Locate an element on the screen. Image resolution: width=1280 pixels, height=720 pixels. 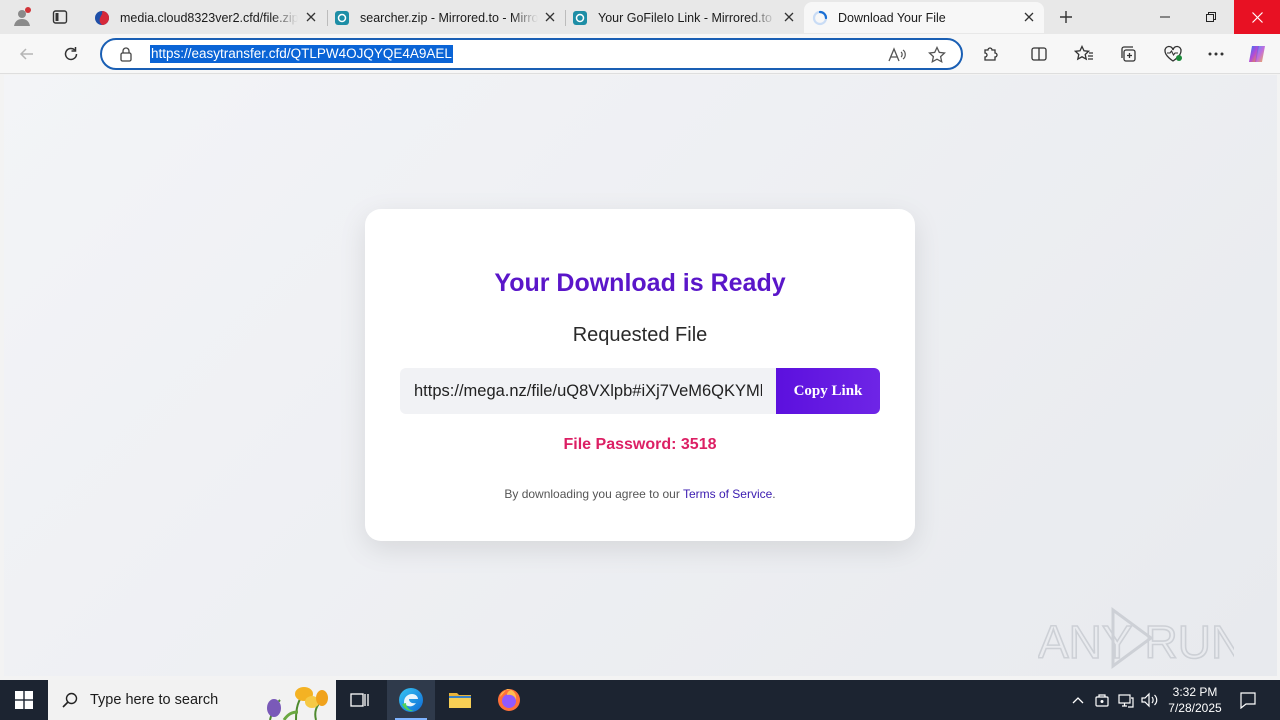
window-close-button is located at coordinates (1257, 17).